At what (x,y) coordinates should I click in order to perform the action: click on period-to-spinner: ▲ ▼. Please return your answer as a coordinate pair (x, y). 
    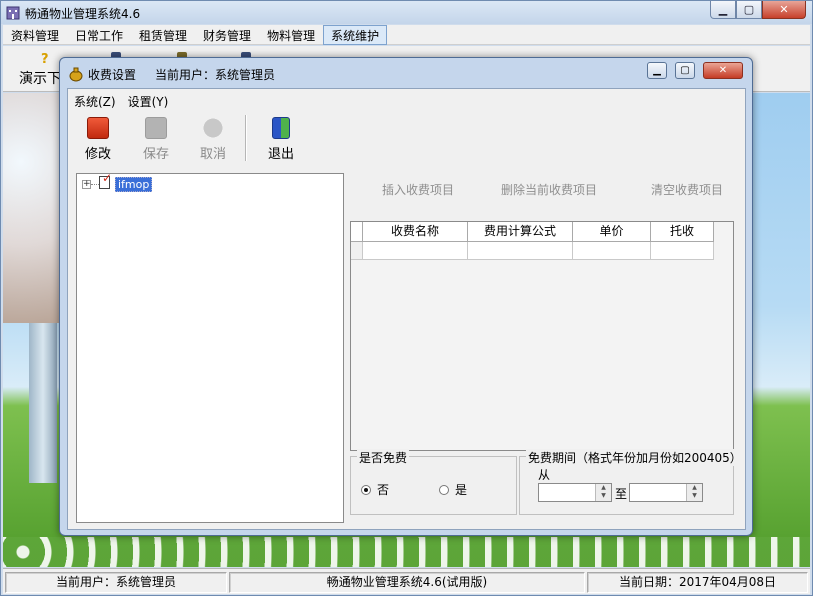
    Looking at the image, I should click on (666, 492).